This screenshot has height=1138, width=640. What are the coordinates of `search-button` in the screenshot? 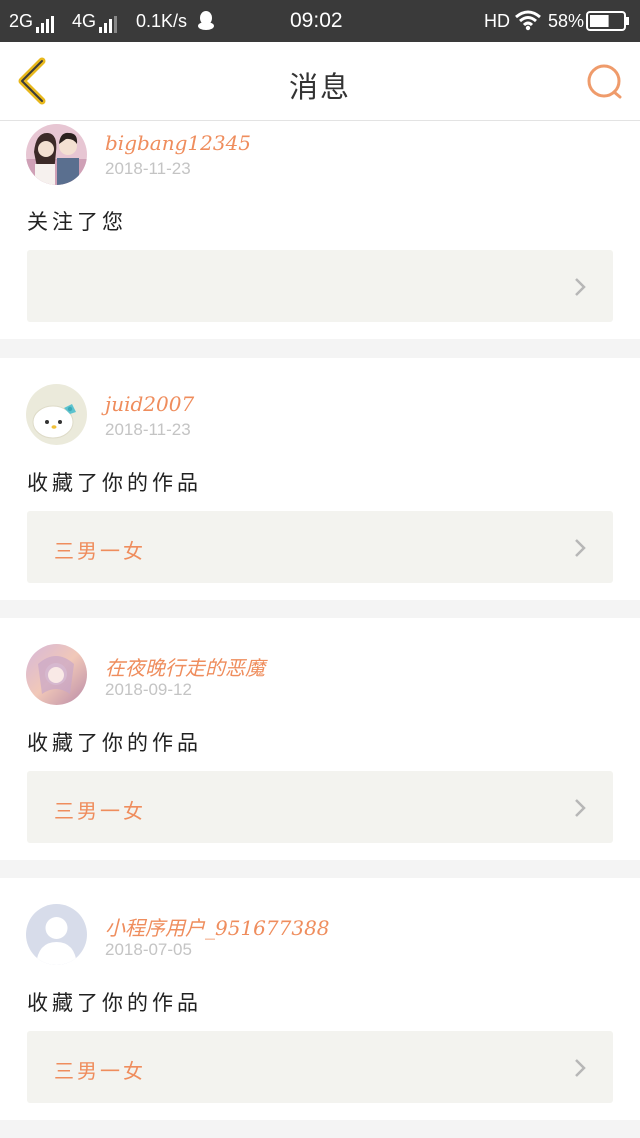 It's located at (605, 82).